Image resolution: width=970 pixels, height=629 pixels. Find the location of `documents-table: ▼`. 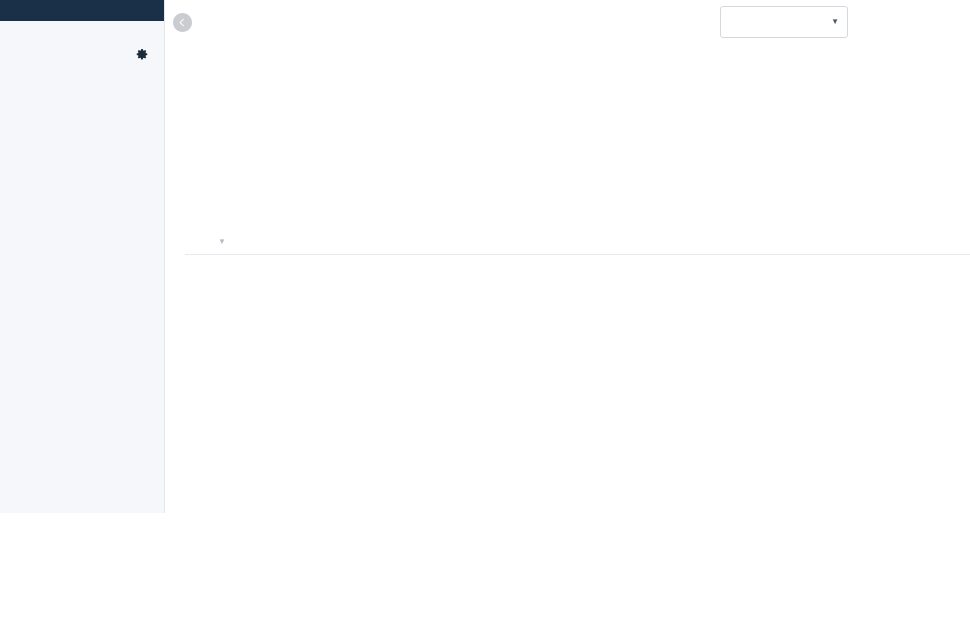

documents-table: ▼ is located at coordinates (567, 240).